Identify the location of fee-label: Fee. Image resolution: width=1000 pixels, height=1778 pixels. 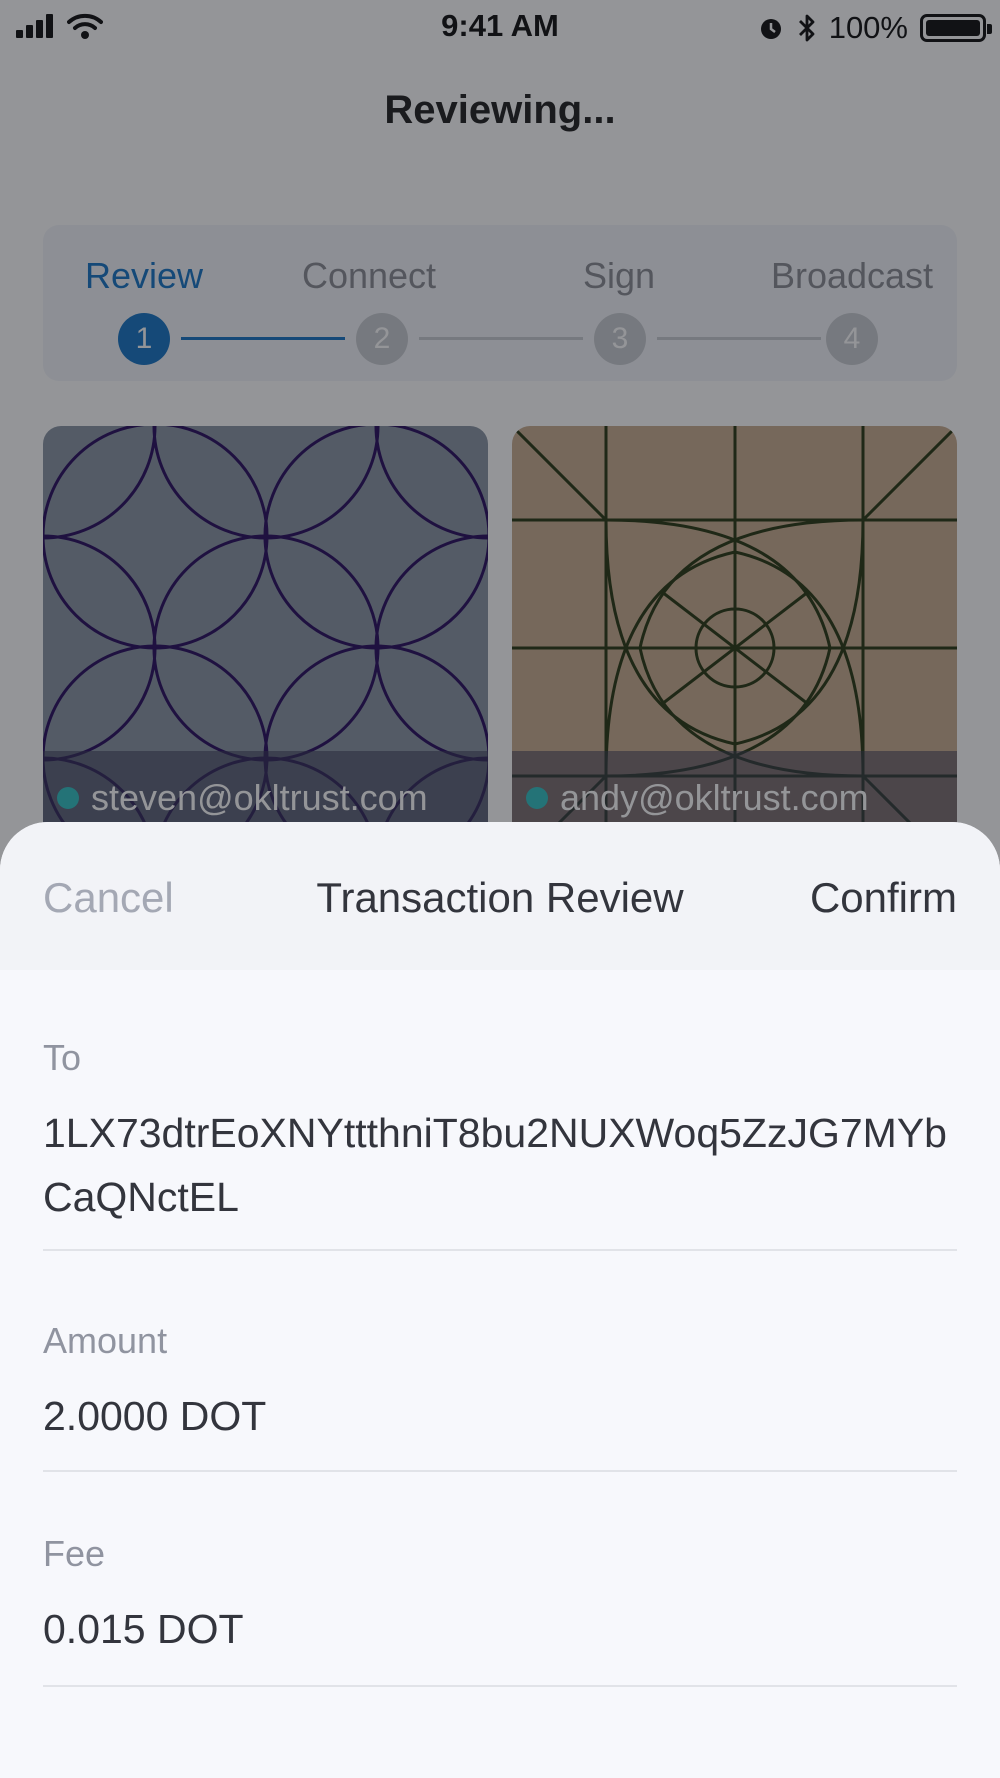
(74, 1553).